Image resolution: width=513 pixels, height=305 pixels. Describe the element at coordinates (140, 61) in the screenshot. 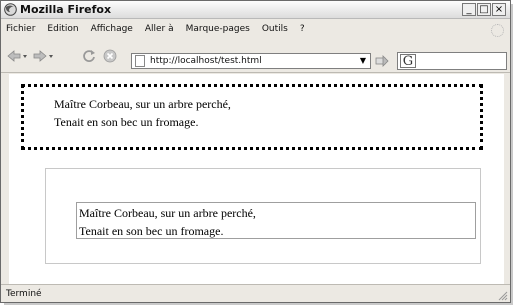

I see `page-icon` at that location.